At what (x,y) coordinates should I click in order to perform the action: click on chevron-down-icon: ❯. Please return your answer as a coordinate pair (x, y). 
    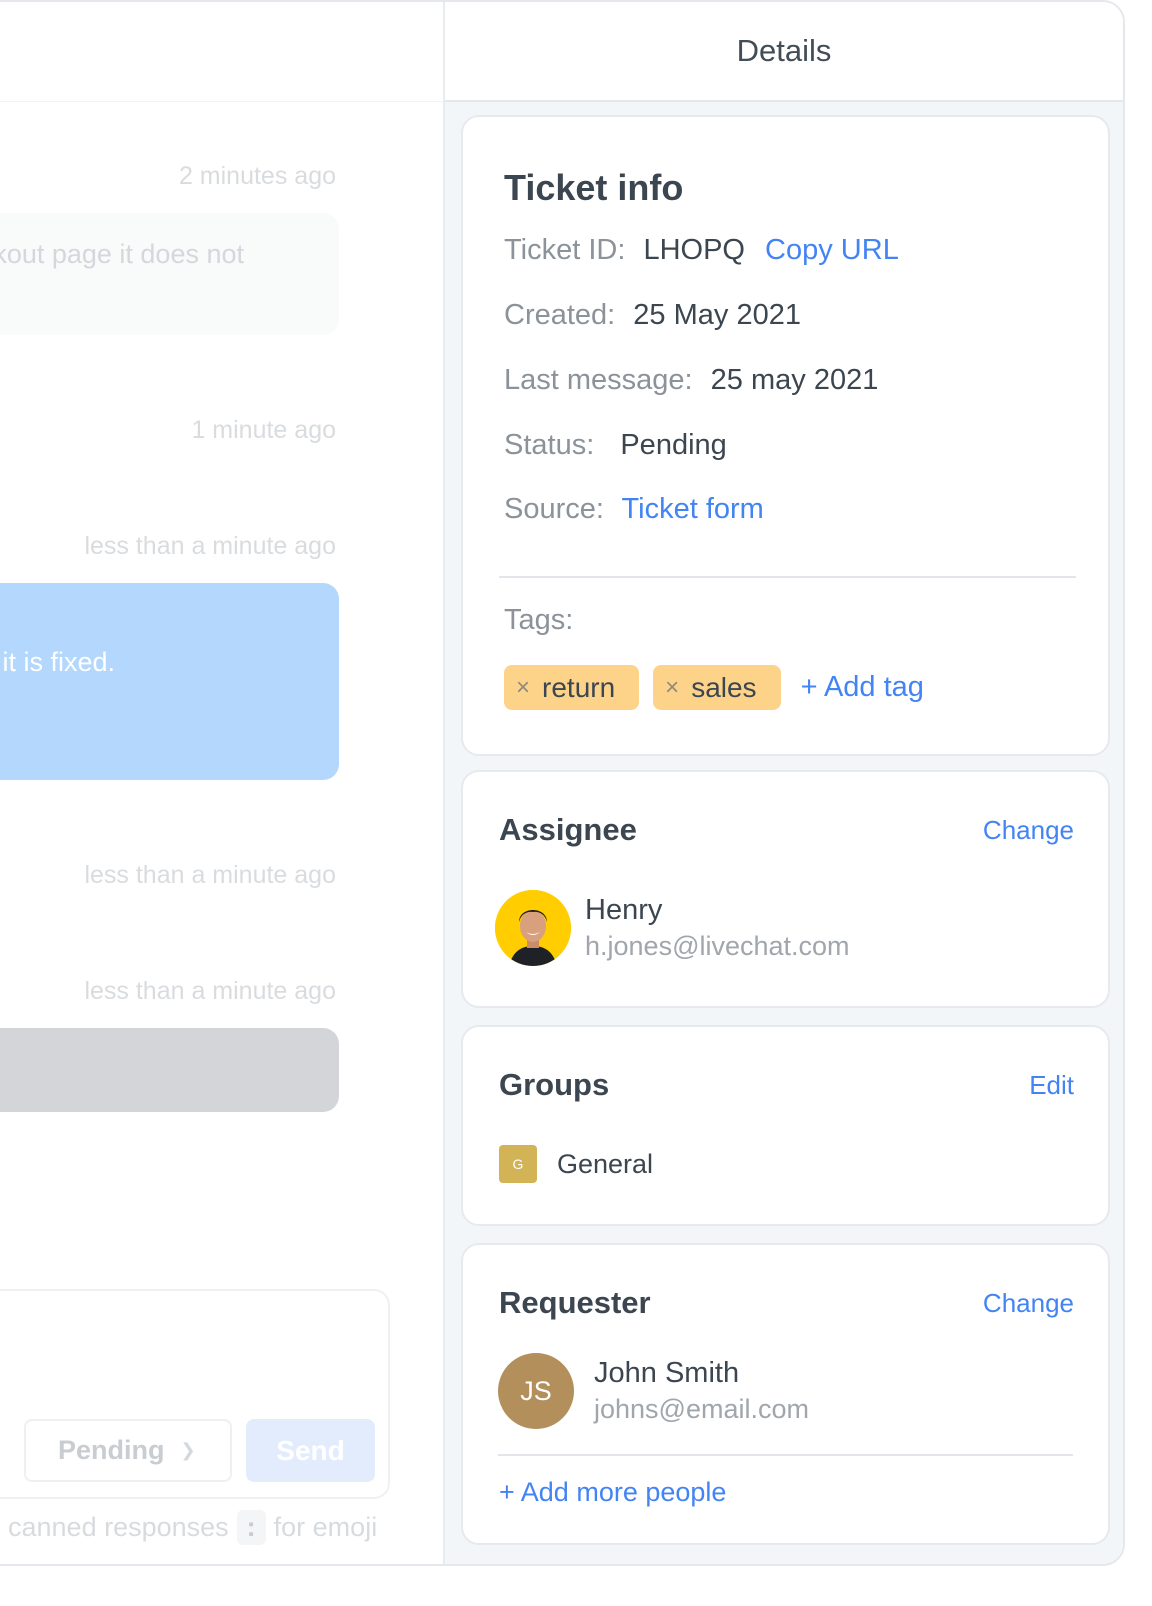
    Looking at the image, I should click on (188, 1450).